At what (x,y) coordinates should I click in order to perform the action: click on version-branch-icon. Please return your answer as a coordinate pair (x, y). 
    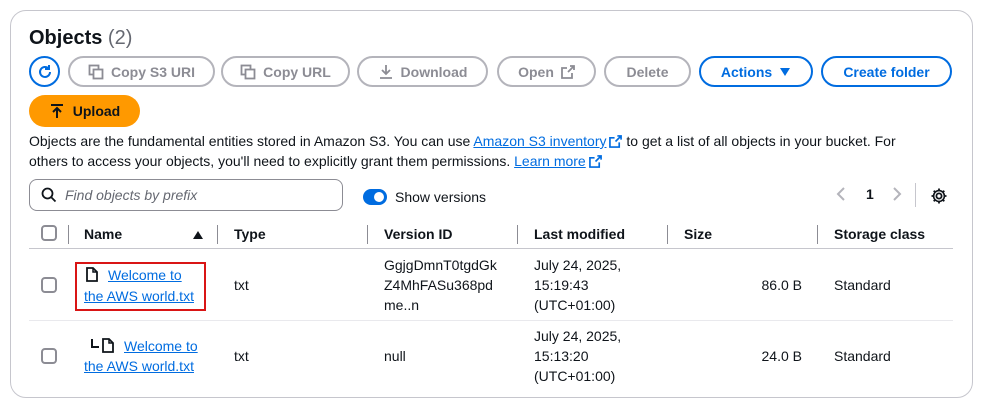
    Looking at the image, I should click on (95, 343).